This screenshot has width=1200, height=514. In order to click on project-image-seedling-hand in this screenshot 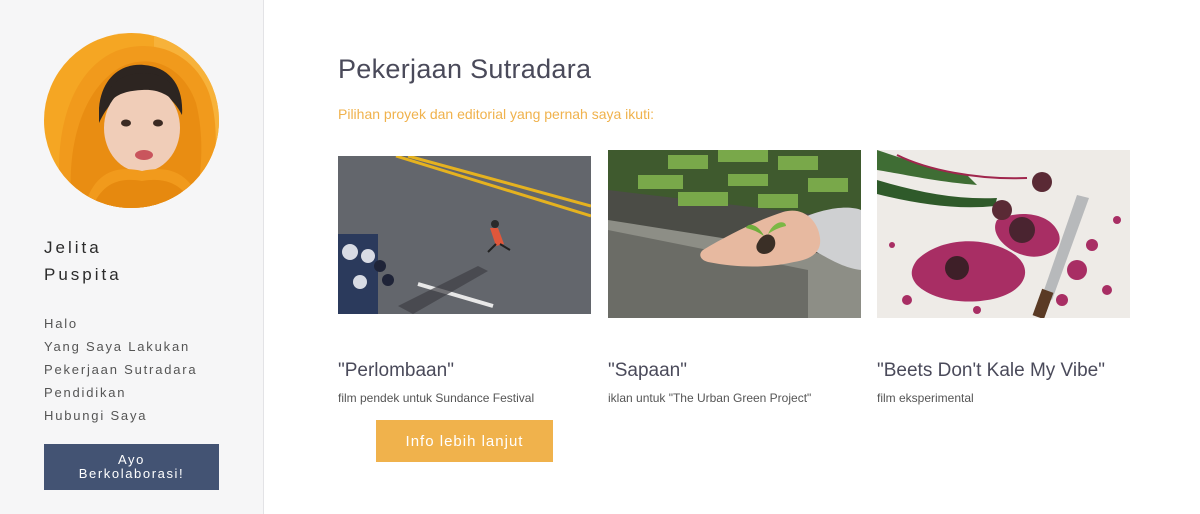, I will do `click(734, 234)`.